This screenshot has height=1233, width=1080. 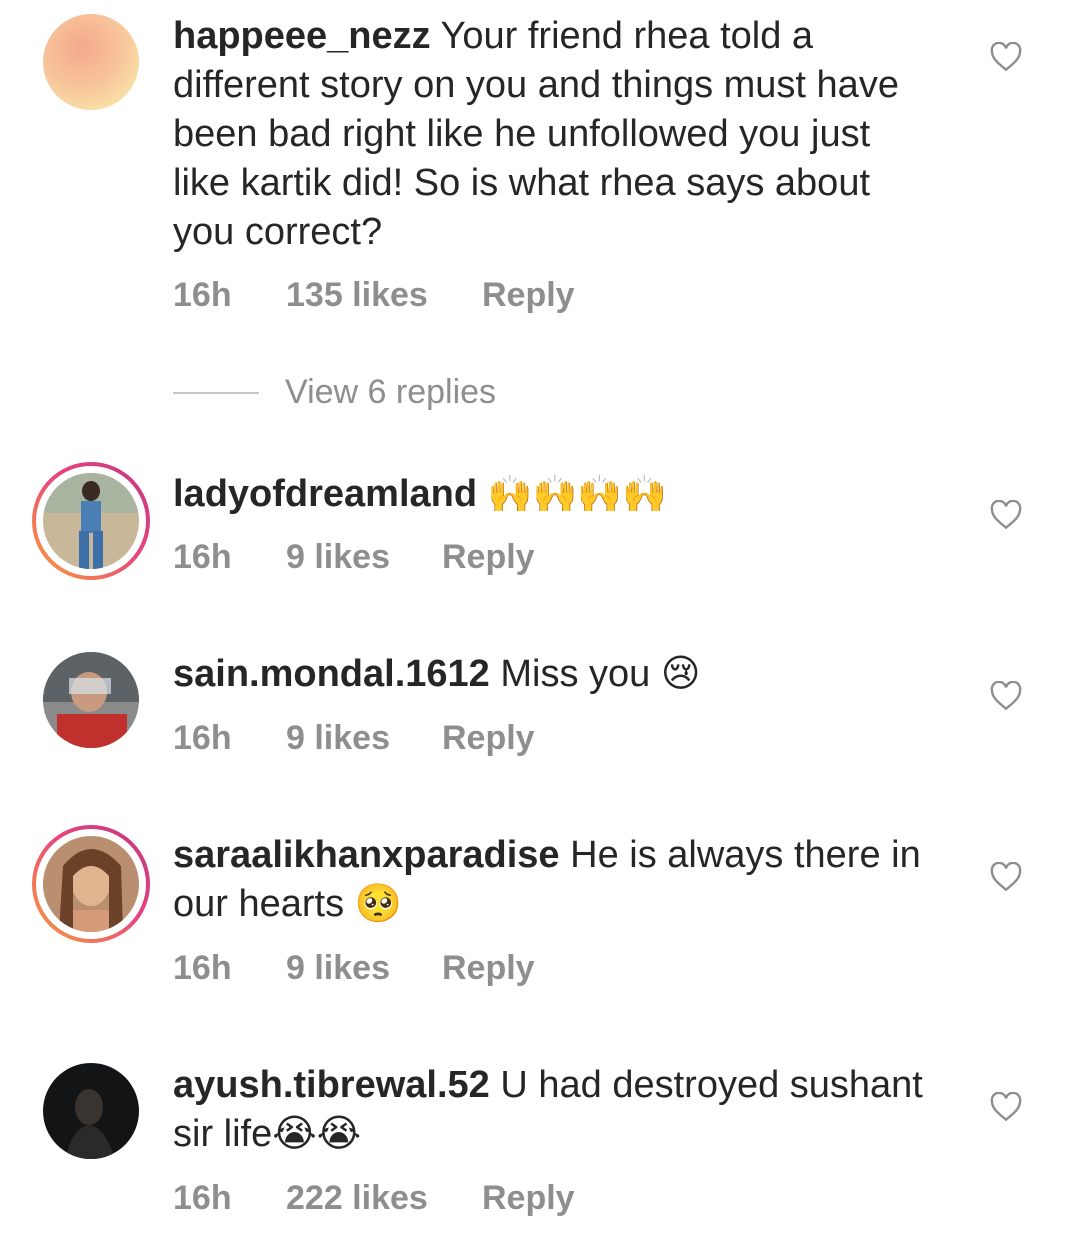 I want to click on comment-text: Miss you 😢, so click(x=600, y=674).